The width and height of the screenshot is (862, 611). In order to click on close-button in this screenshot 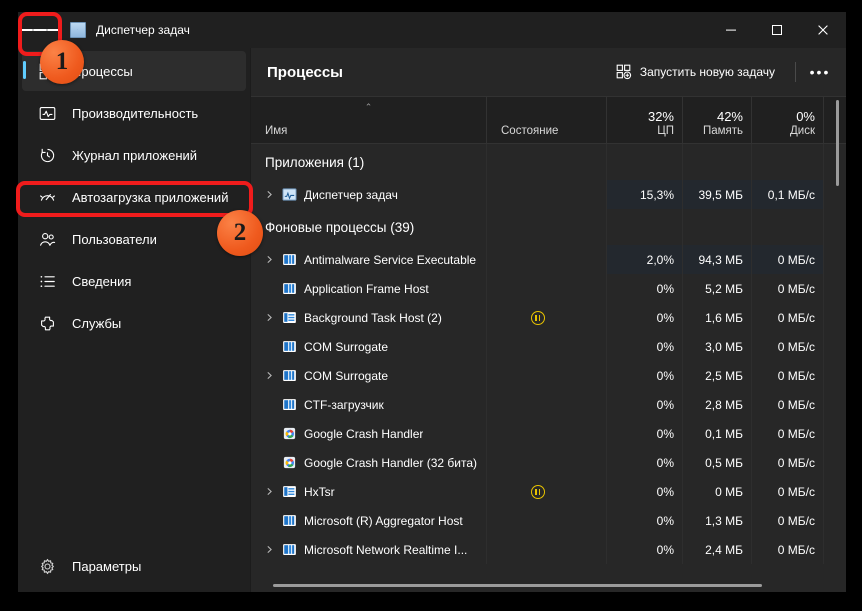, I will do `click(823, 30)`.